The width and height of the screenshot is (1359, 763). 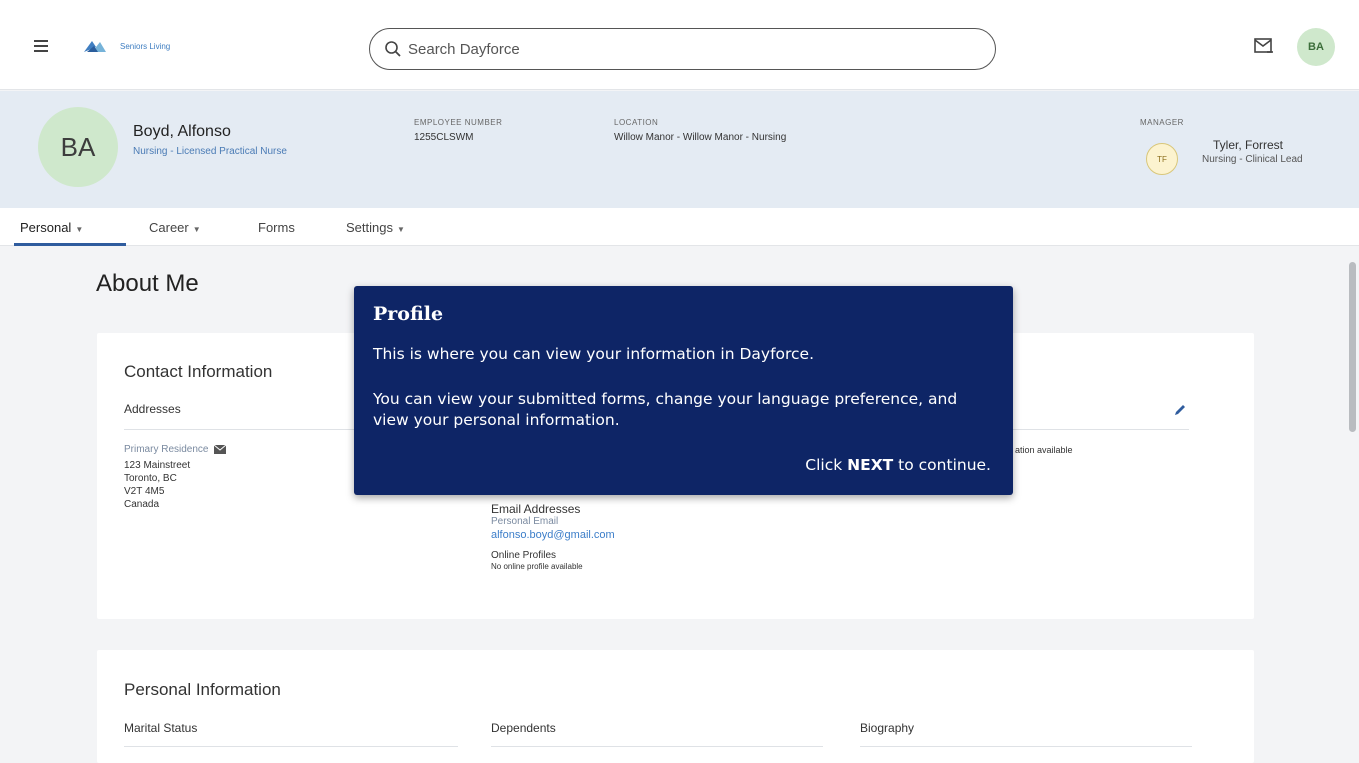 I want to click on edit-icon, so click(x=1180, y=410).